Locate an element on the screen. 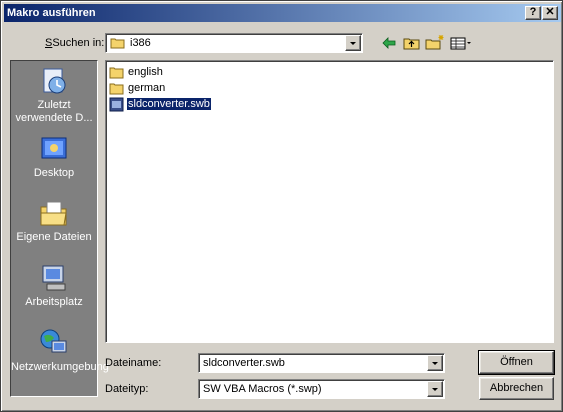  network-icon is located at coordinates (53, 341).